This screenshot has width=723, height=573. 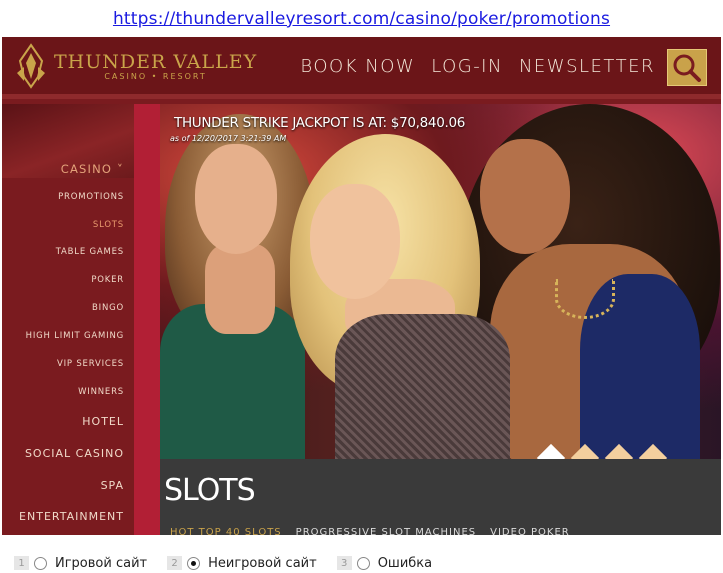 I want to click on option-number: 2, so click(x=175, y=563).